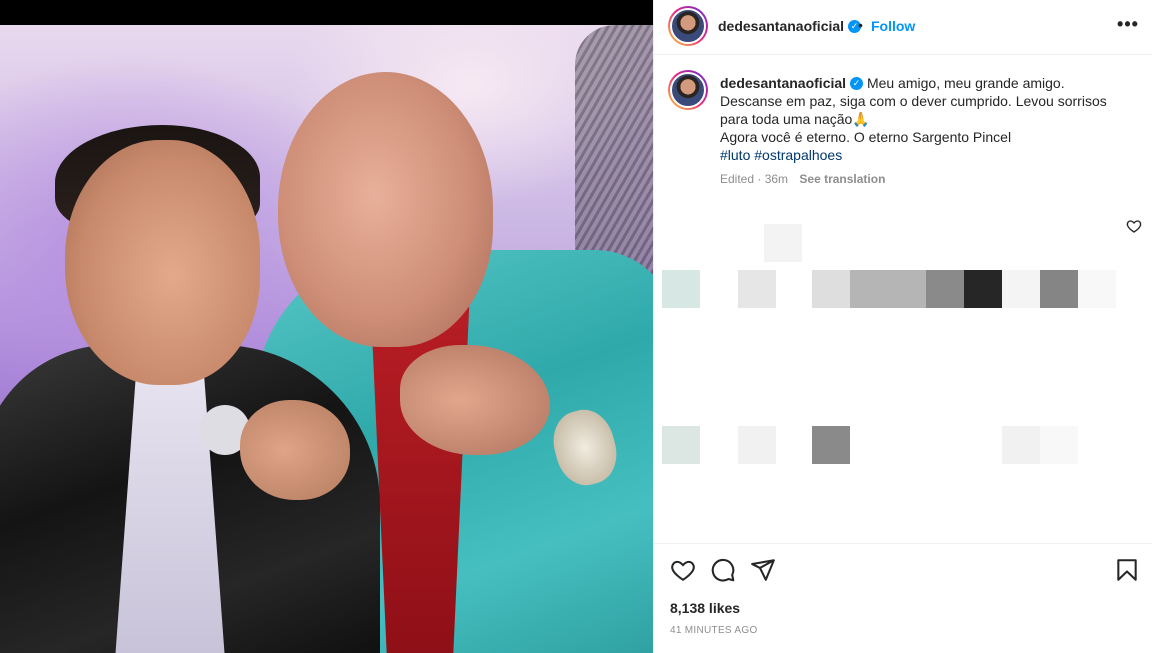  What do you see at coordinates (614, 155) in the screenshot?
I see `photo-fan-shape` at bounding box center [614, 155].